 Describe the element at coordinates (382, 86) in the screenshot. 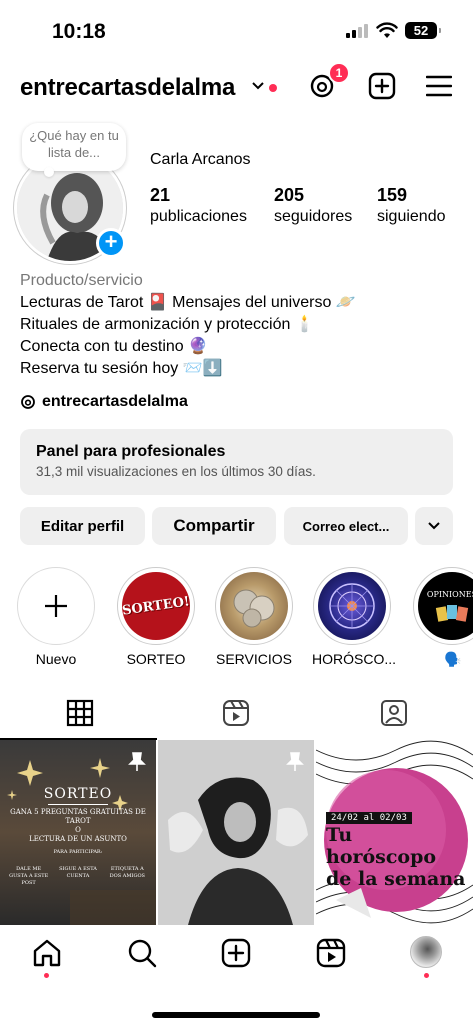

I see `create-icon` at that location.